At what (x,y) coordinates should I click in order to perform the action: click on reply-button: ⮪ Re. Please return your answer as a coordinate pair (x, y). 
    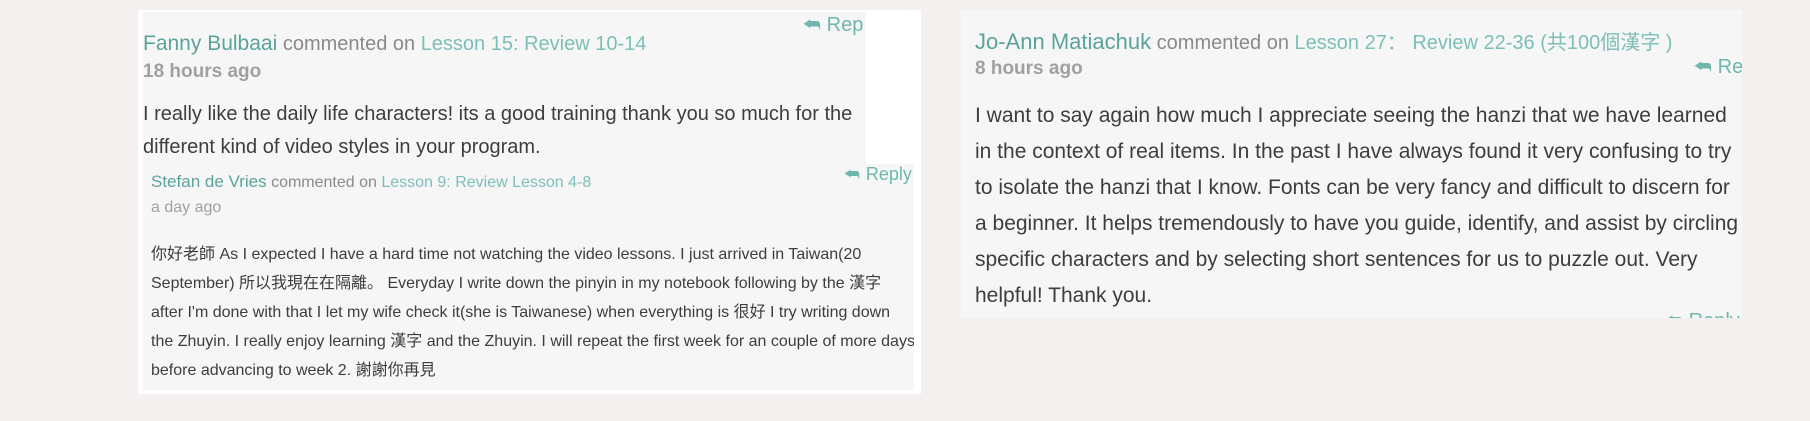
    Looking at the image, I should click on (1718, 67).